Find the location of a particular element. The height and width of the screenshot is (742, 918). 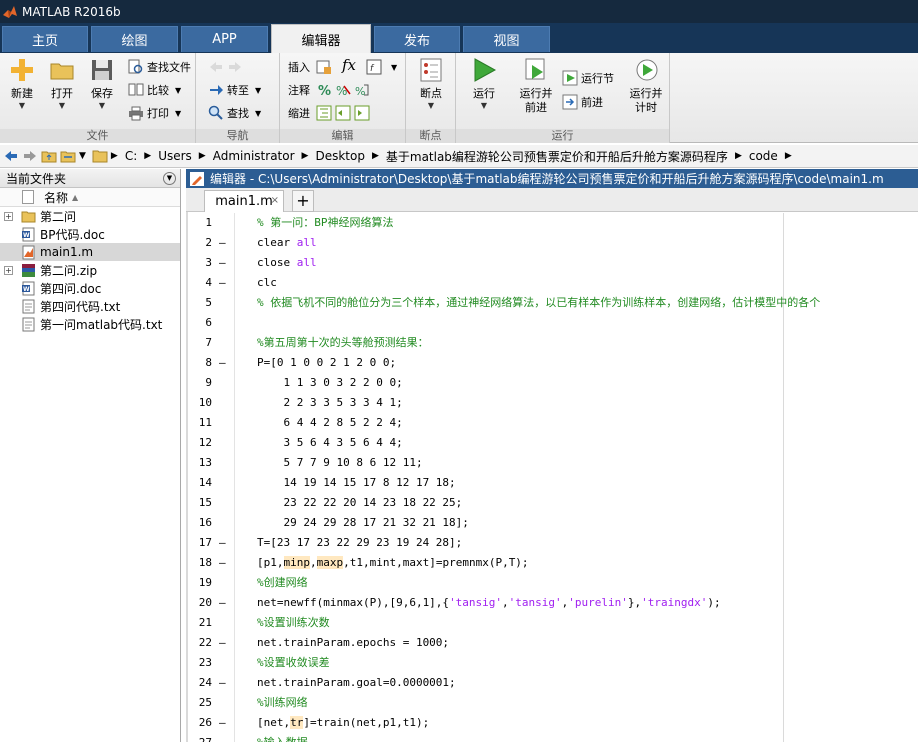

code-text: 3 5 6 4 3 5 6 4 4; is located at coordinates (329, 443).